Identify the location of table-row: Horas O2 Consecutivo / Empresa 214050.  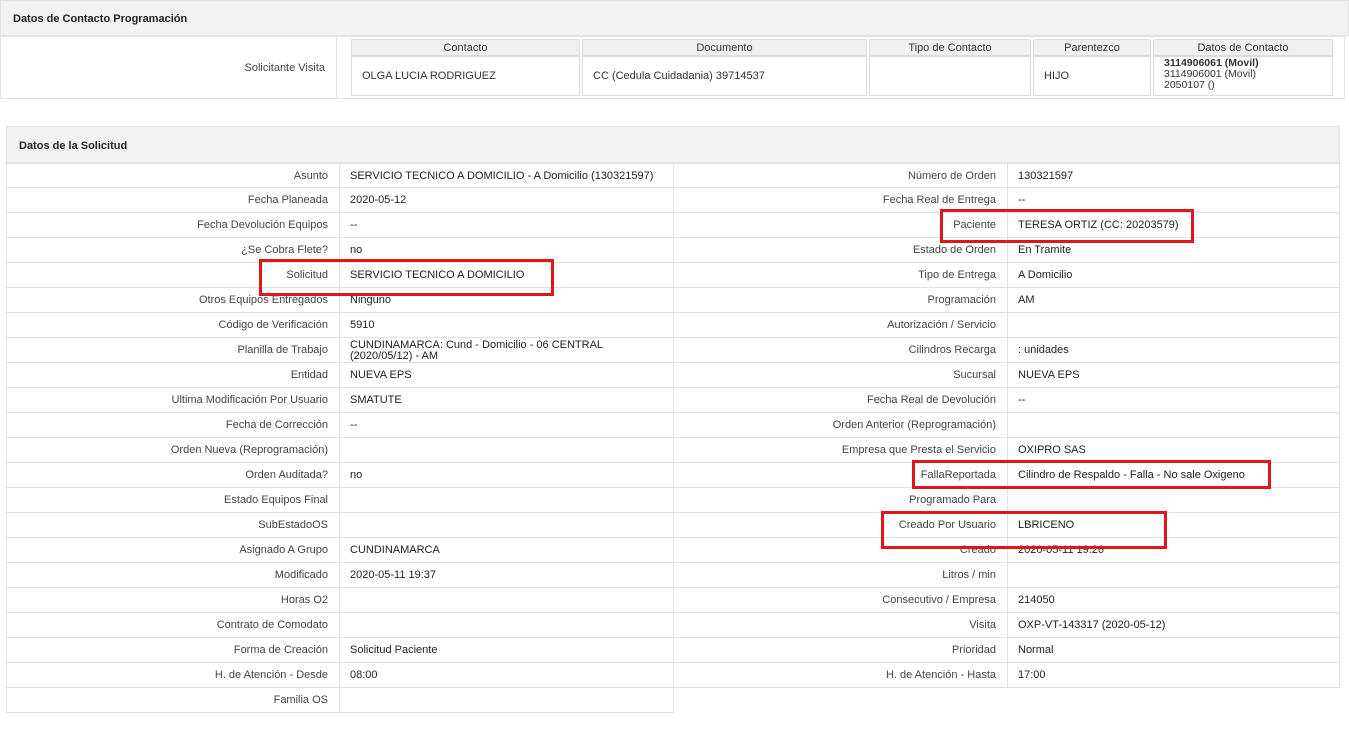
(673, 600).